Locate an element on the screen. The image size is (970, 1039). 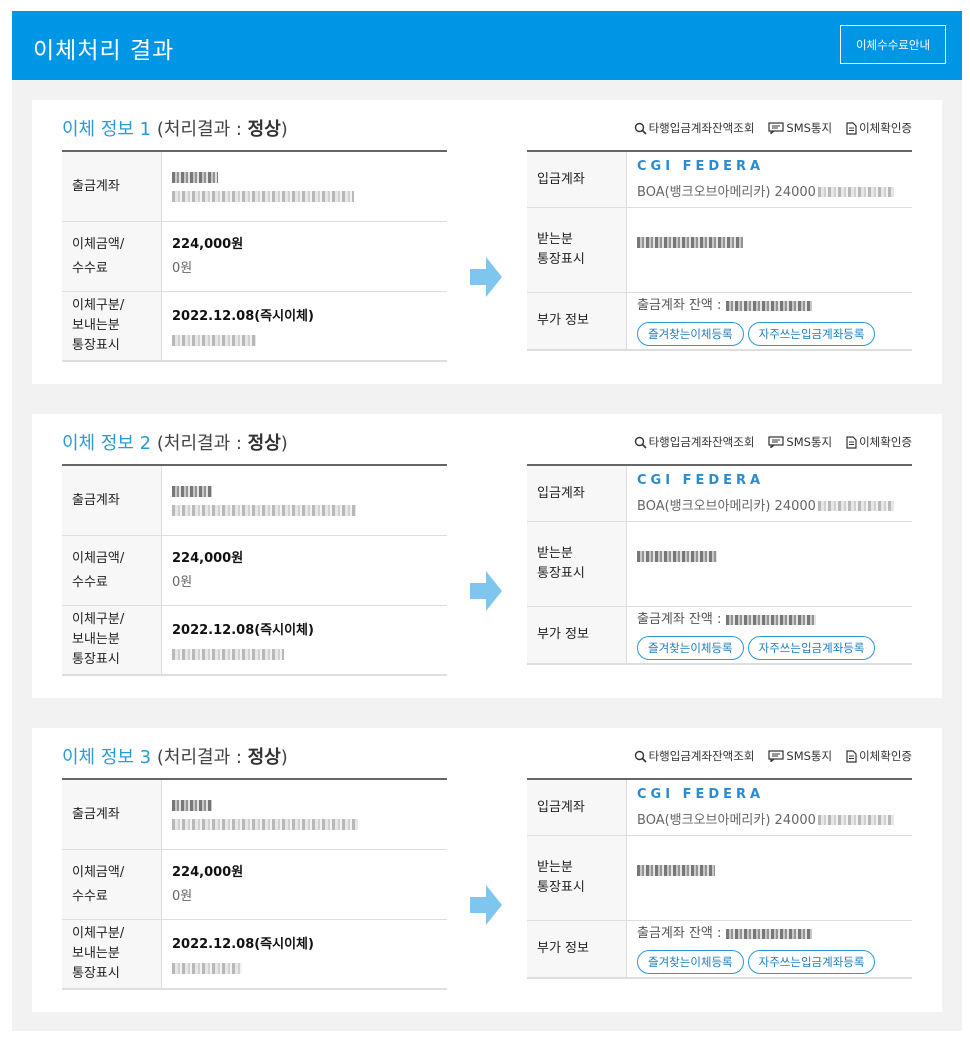
page-header: 이체처리 결과 이체수수료안내 is located at coordinates (487, 45).